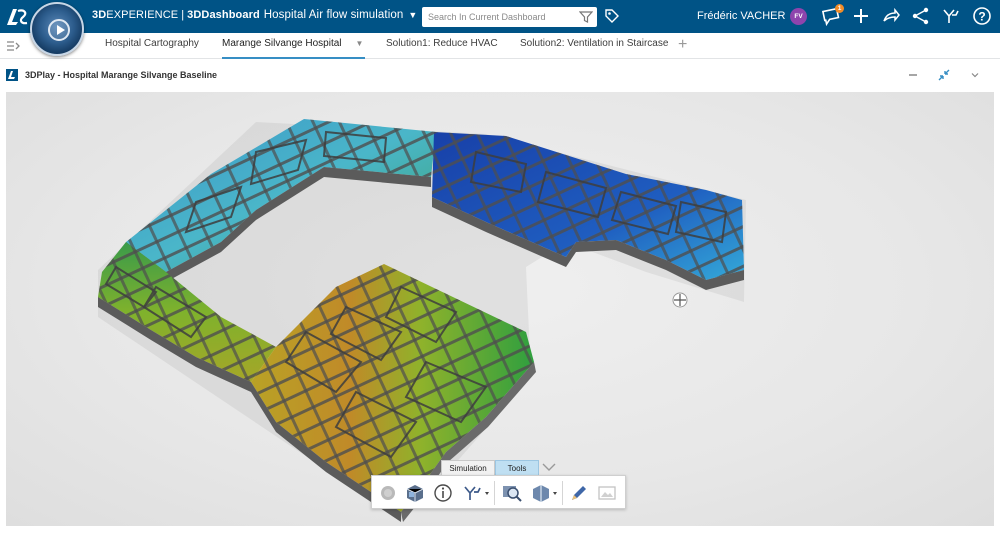 The width and height of the screenshot is (1000, 535). What do you see at coordinates (682, 45) in the screenshot?
I see `add-tab-icon: +` at bounding box center [682, 45].